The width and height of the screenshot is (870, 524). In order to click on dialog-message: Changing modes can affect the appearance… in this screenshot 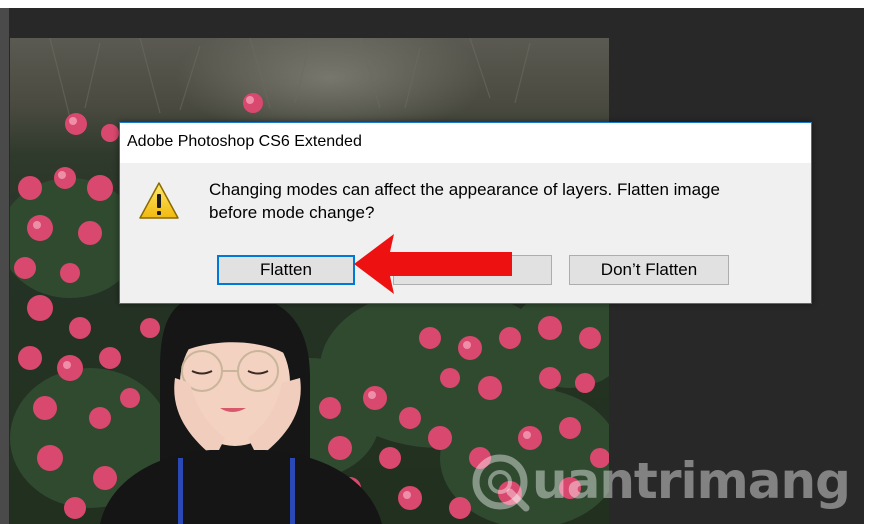, I will do `click(464, 201)`.